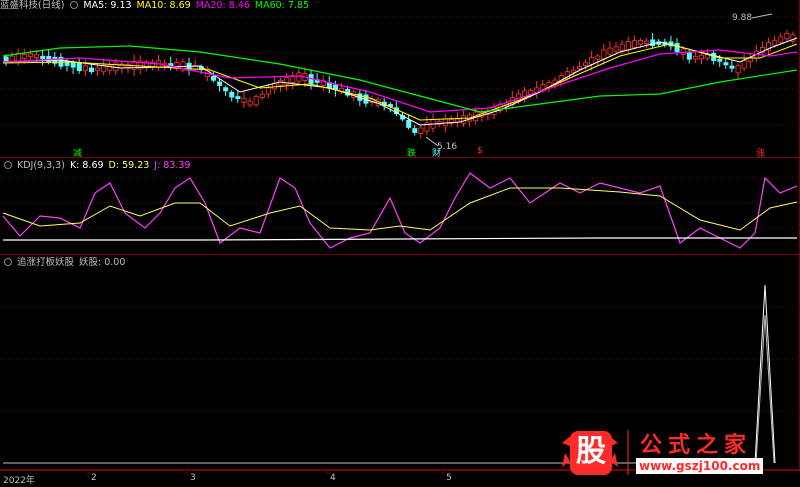 The height and width of the screenshot is (487, 800). Describe the element at coordinates (696, 445) in the screenshot. I see `watermark-title: 公式之家` at that location.